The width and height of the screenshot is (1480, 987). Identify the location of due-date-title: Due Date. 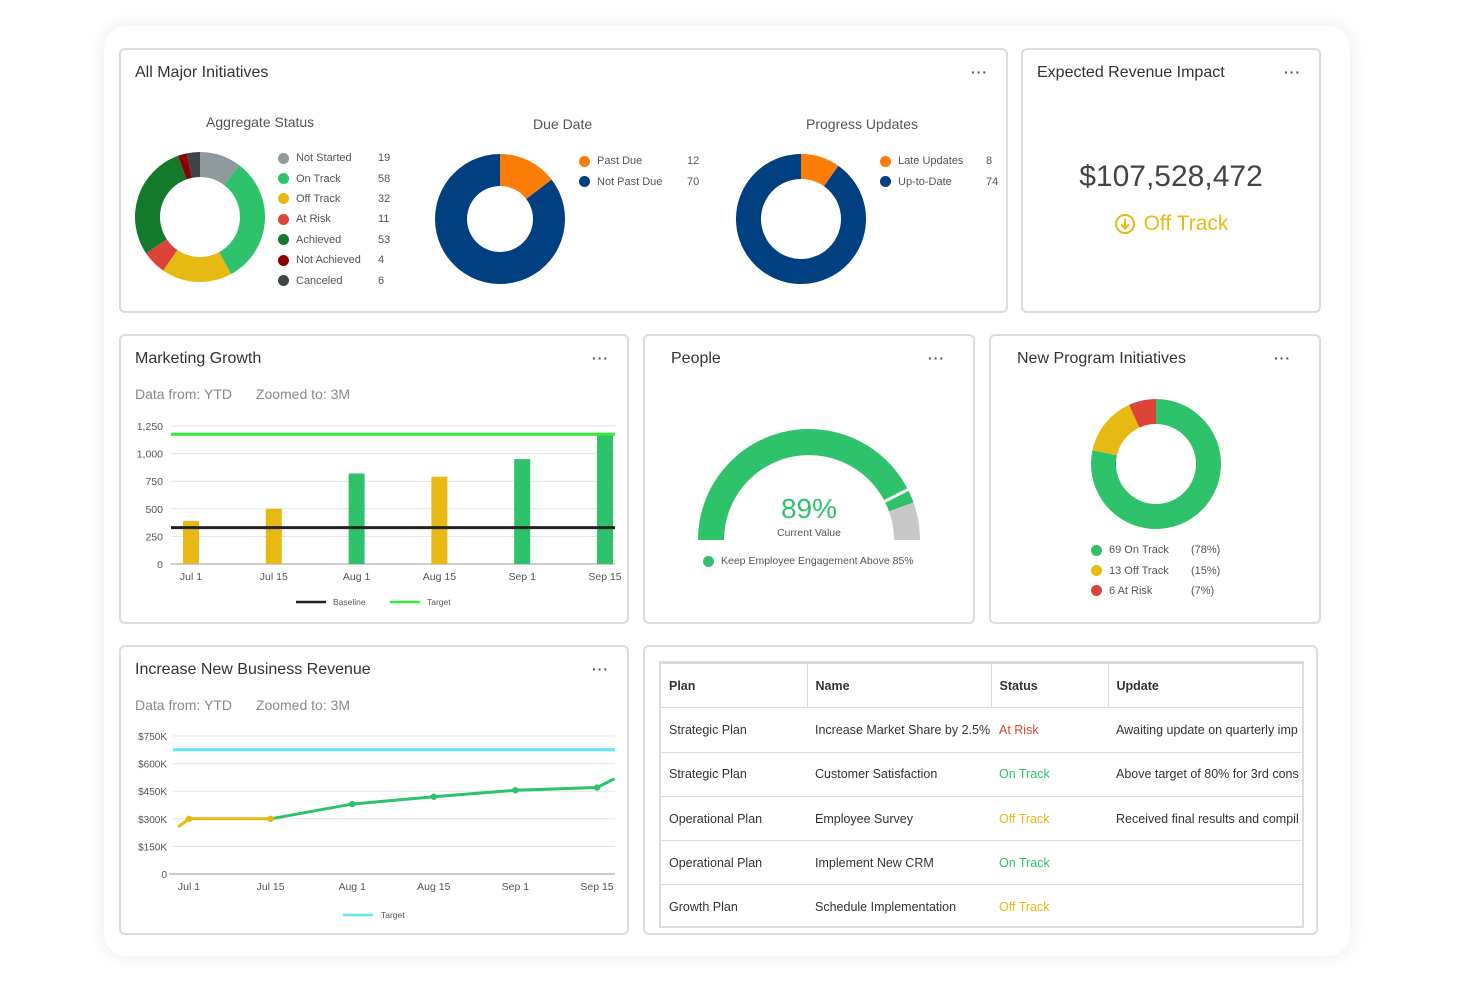
(563, 124).